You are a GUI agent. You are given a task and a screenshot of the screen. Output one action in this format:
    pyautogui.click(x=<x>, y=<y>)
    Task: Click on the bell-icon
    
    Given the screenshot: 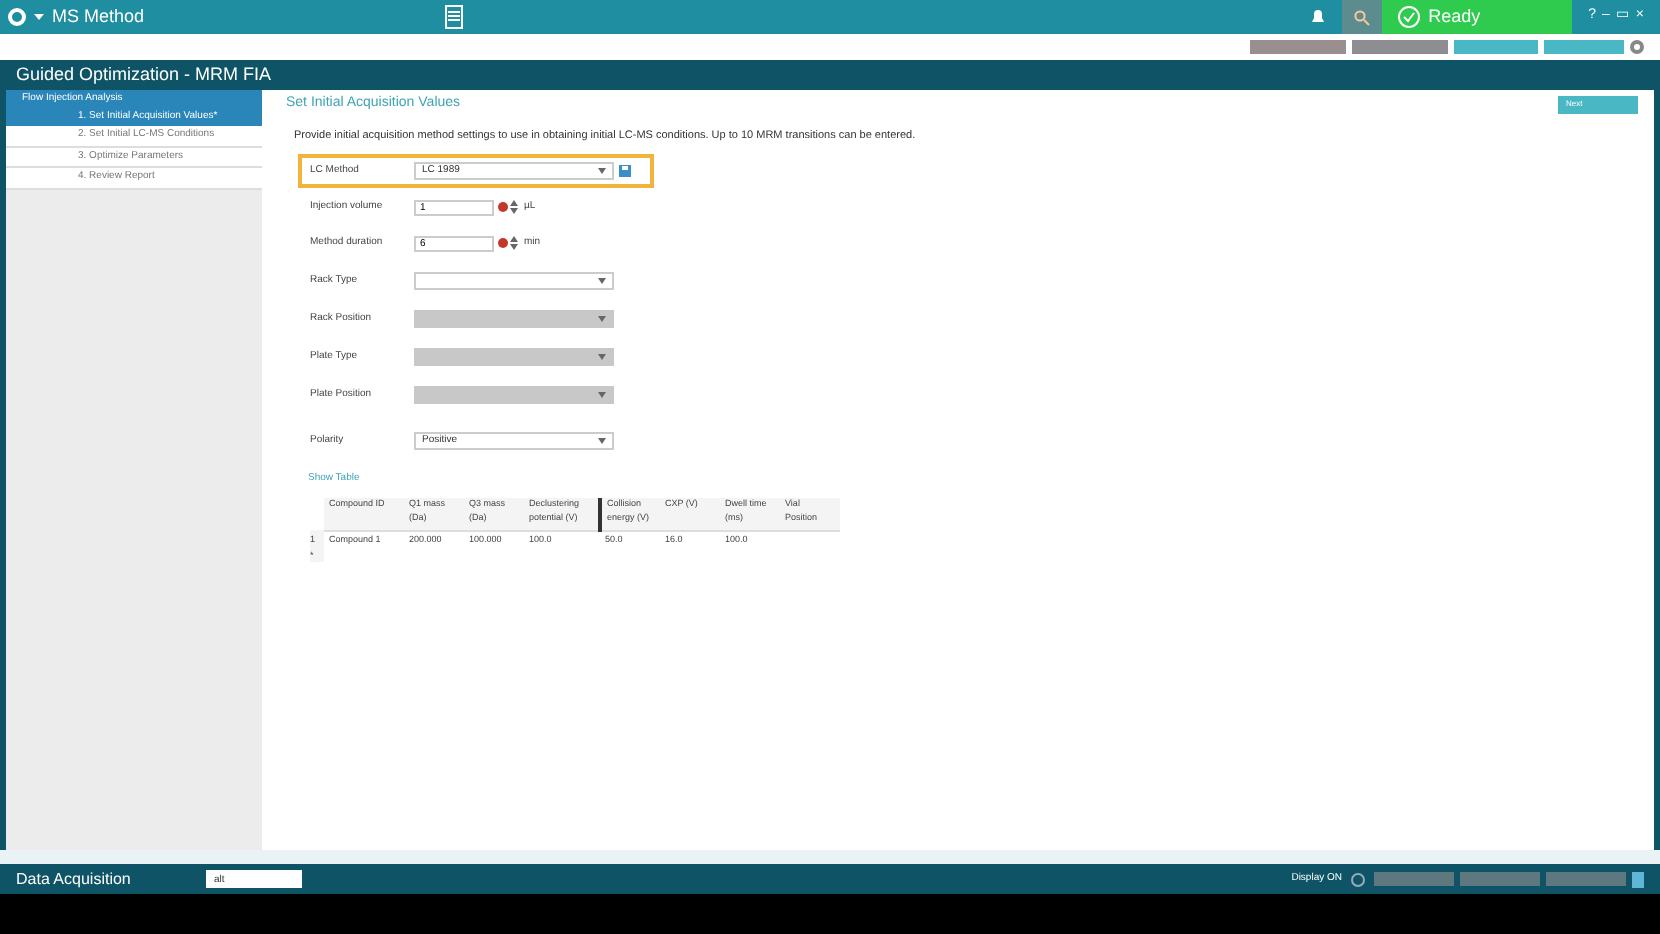 What is the action you would take?
    pyautogui.click(x=1318, y=17)
    